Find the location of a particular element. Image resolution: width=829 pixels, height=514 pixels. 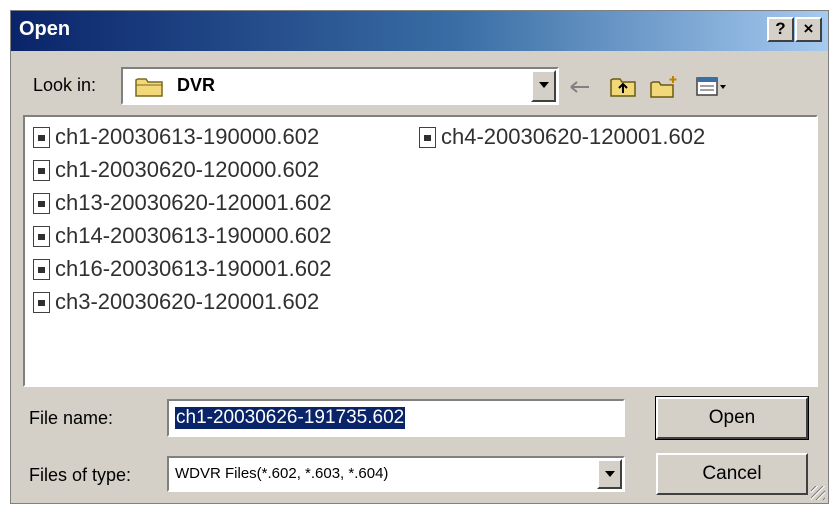

files-of-type-value: WDVR Files(*.602, *.603, *.604) is located at coordinates (282, 473).